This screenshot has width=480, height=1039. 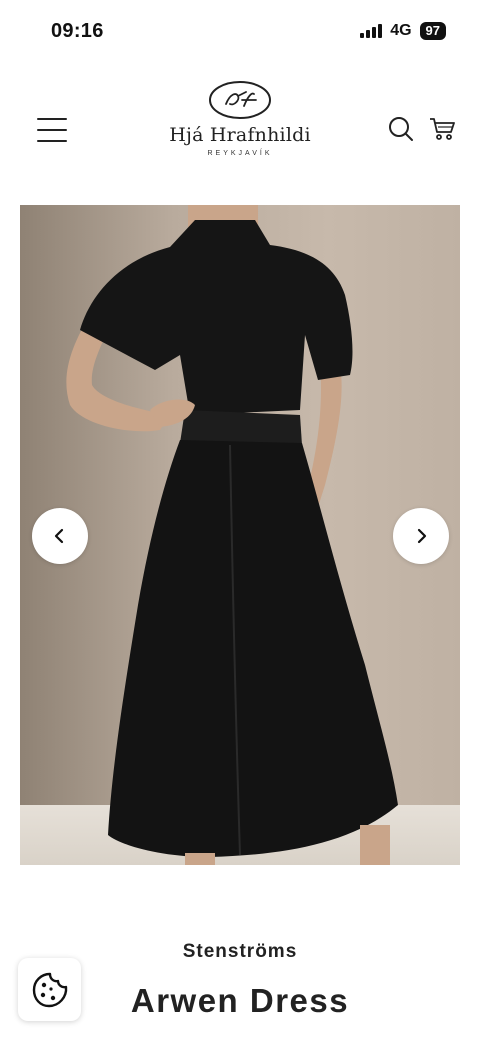 What do you see at coordinates (401, 129) in the screenshot?
I see `search-icon` at bounding box center [401, 129].